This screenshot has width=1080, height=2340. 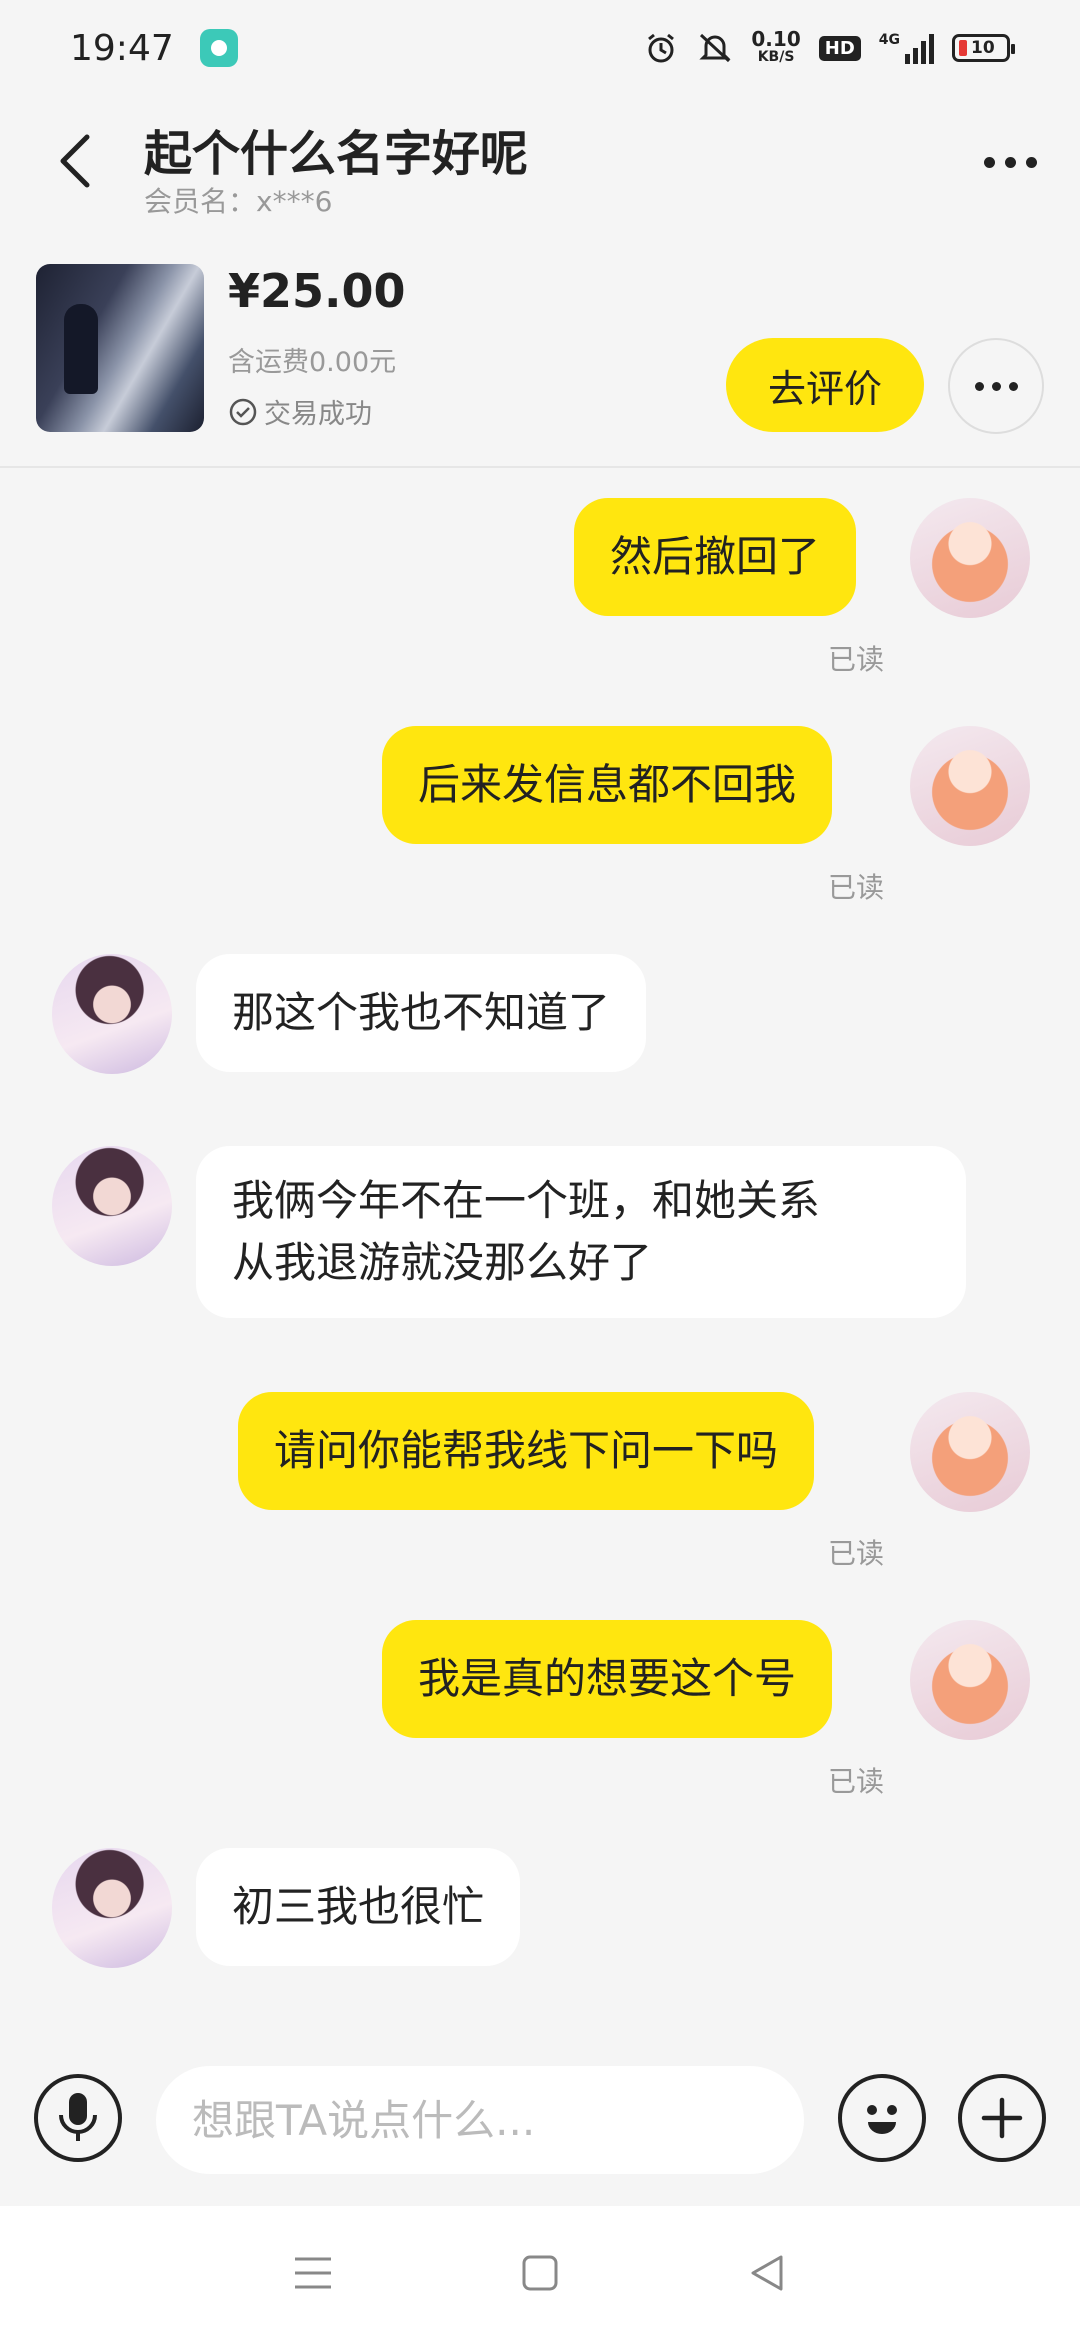 I want to click on page-title: 起个什么名字好呢, so click(x=336, y=154).